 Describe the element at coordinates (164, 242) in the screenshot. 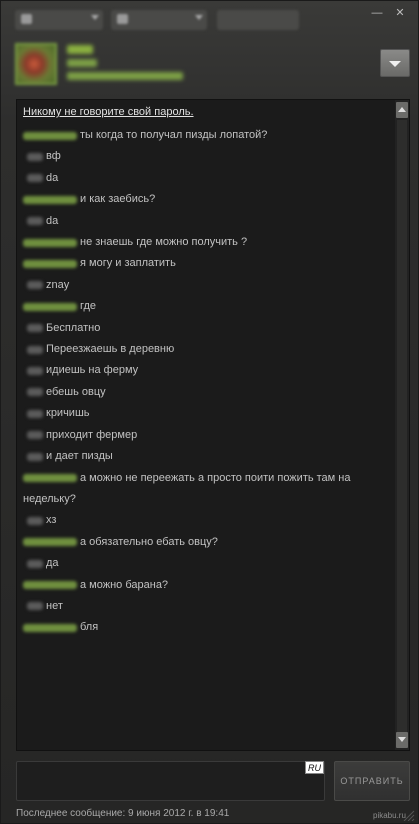

I see `message-text: не знаешь где можно получить ?` at that location.